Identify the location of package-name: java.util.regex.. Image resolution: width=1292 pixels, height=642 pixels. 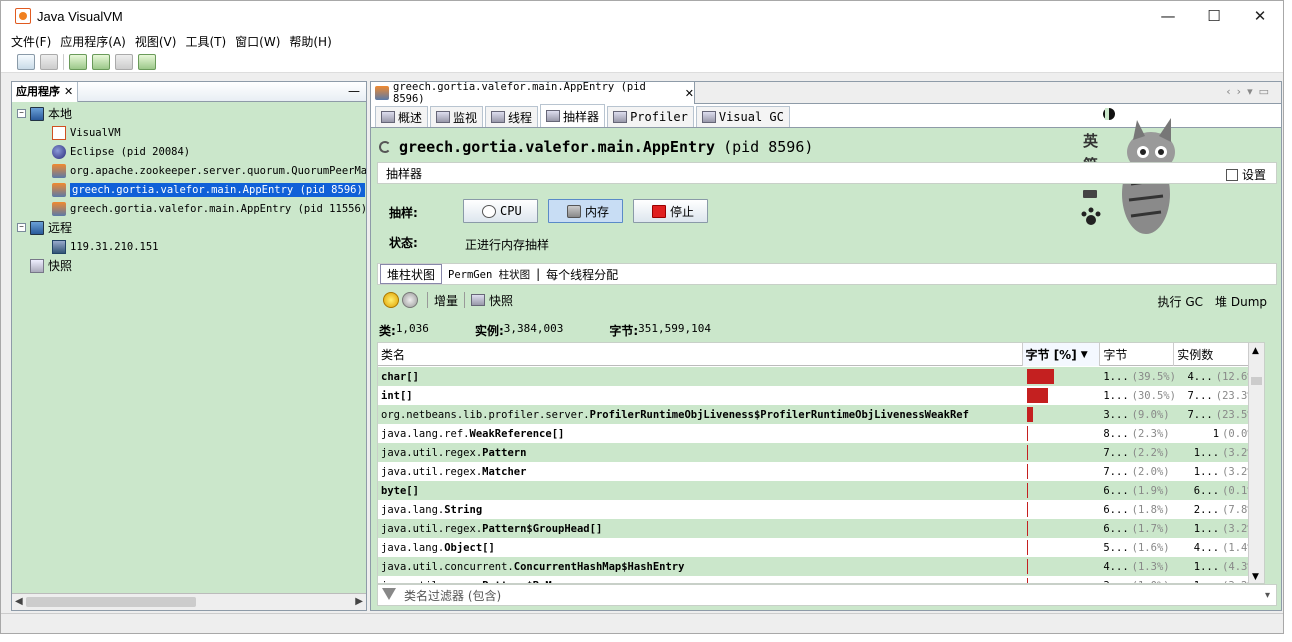
(432, 452).